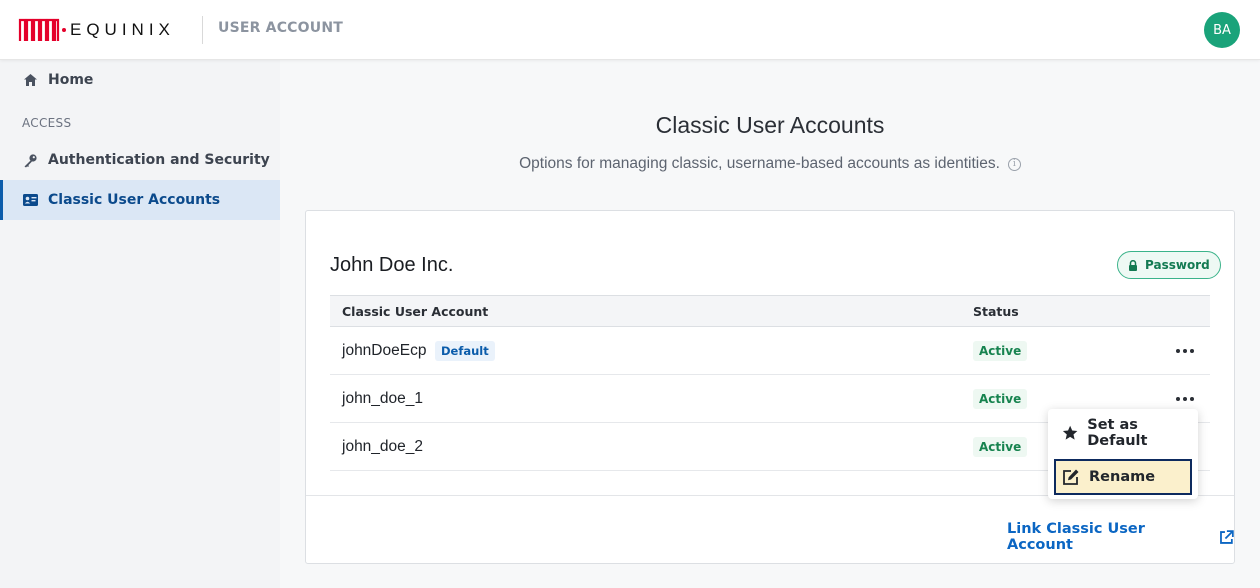 The width and height of the screenshot is (1260, 588). What do you see at coordinates (30, 160) in the screenshot?
I see `key-icon` at bounding box center [30, 160].